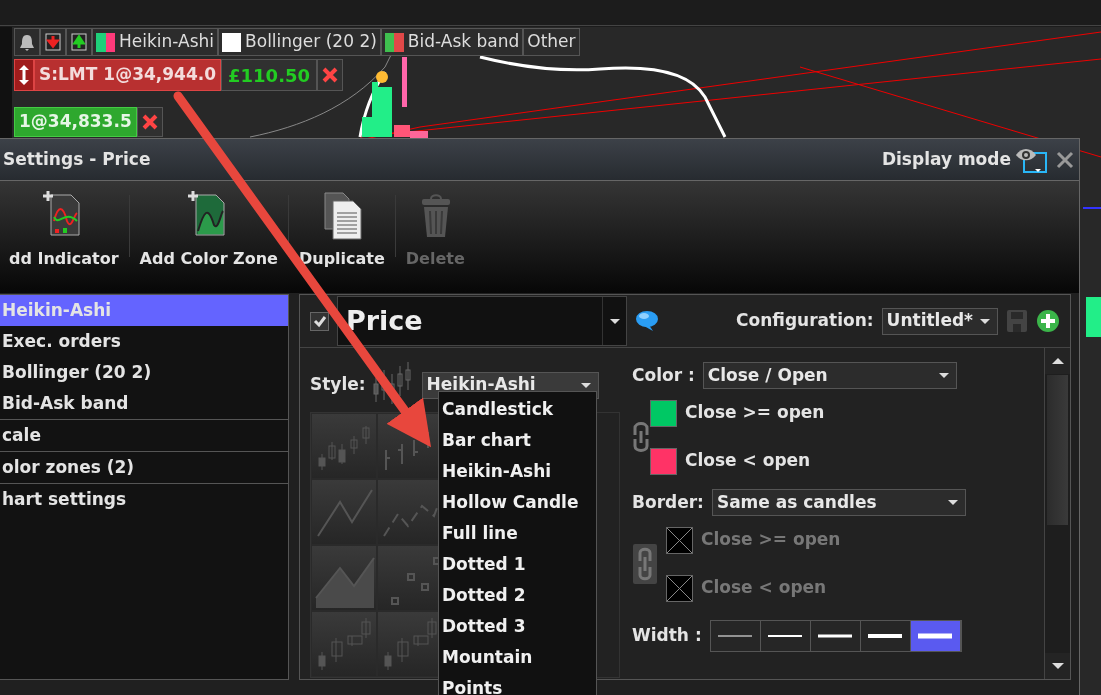  What do you see at coordinates (829, 375) in the screenshot?
I see `color-mode-dropdown: Close / Open` at bounding box center [829, 375].